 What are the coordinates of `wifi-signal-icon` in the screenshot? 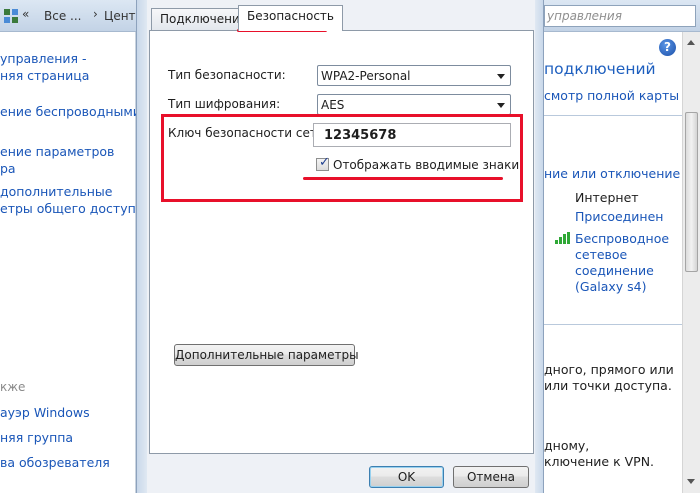 It's located at (562, 238).